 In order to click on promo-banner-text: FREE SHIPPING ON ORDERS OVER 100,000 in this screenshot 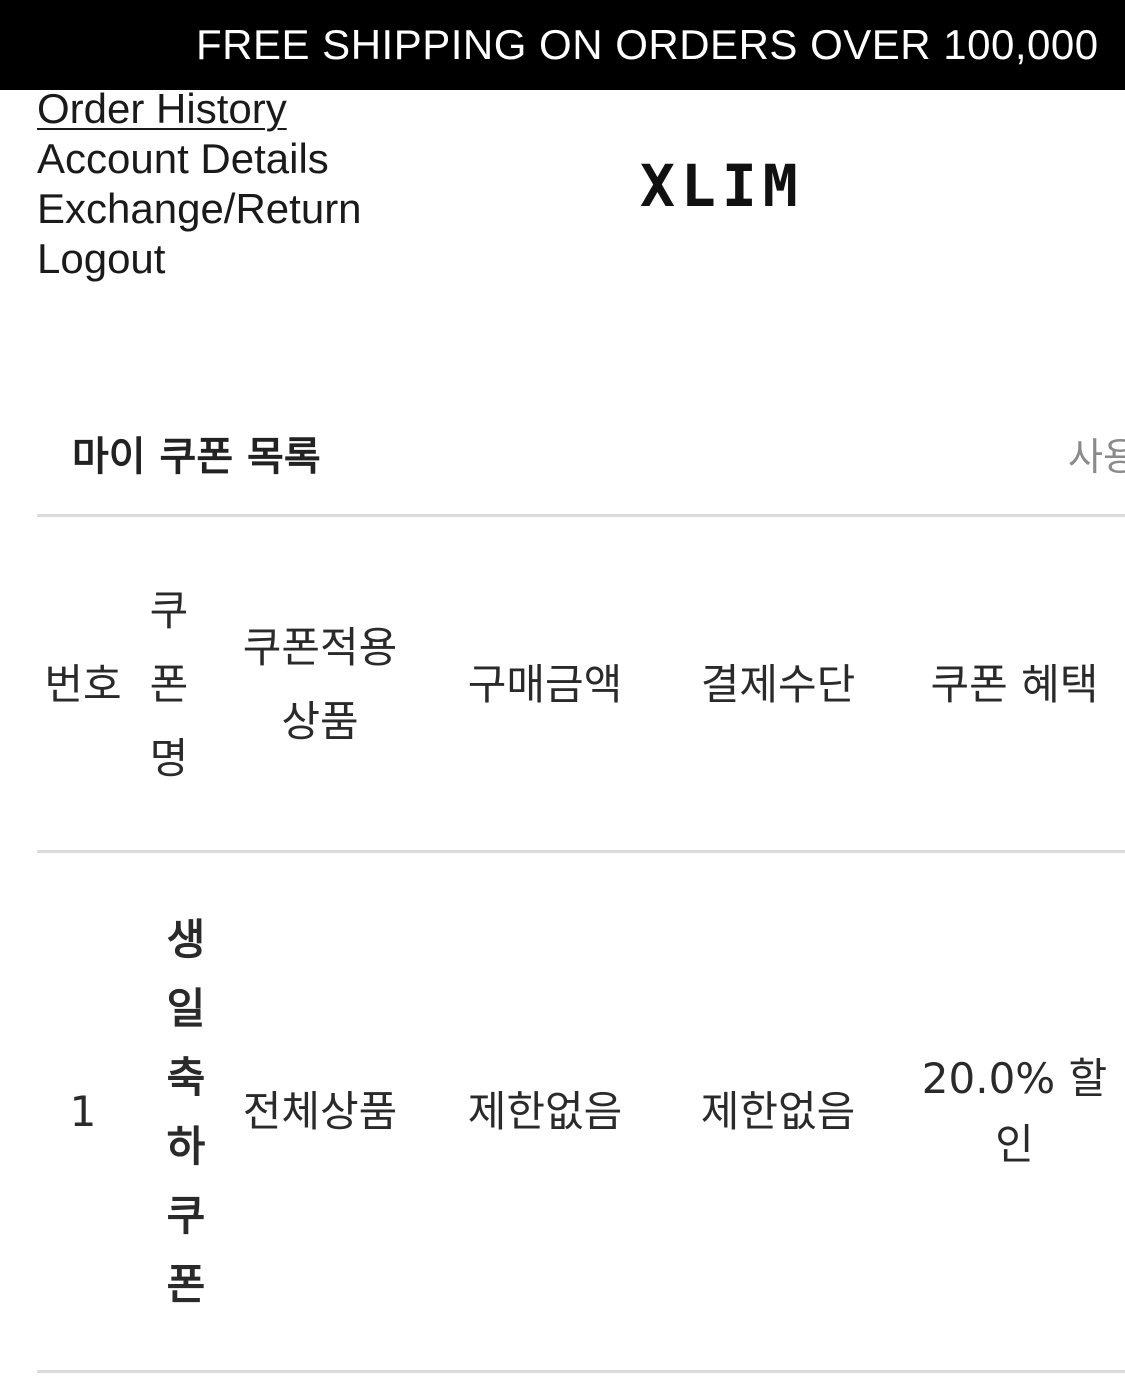, I will do `click(647, 44)`.